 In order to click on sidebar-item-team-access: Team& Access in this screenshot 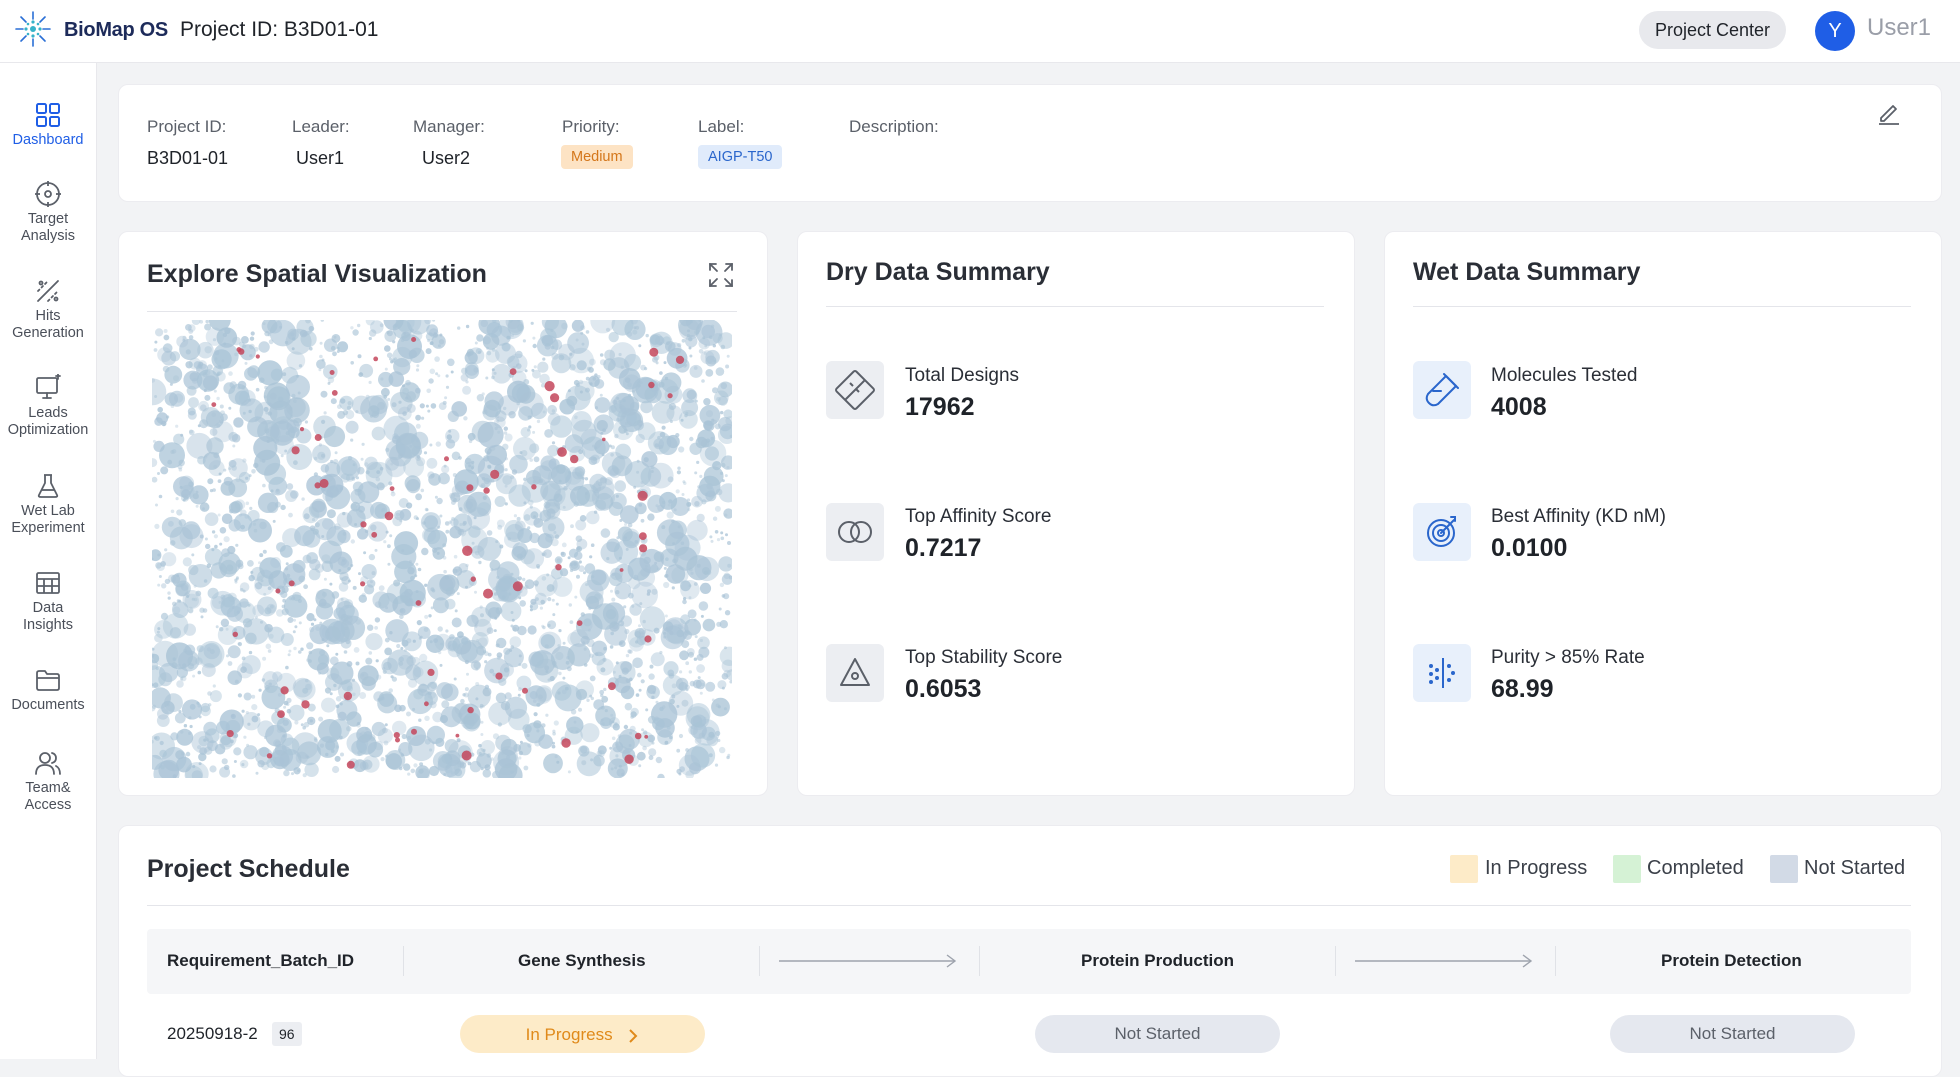, I will do `click(48, 781)`.